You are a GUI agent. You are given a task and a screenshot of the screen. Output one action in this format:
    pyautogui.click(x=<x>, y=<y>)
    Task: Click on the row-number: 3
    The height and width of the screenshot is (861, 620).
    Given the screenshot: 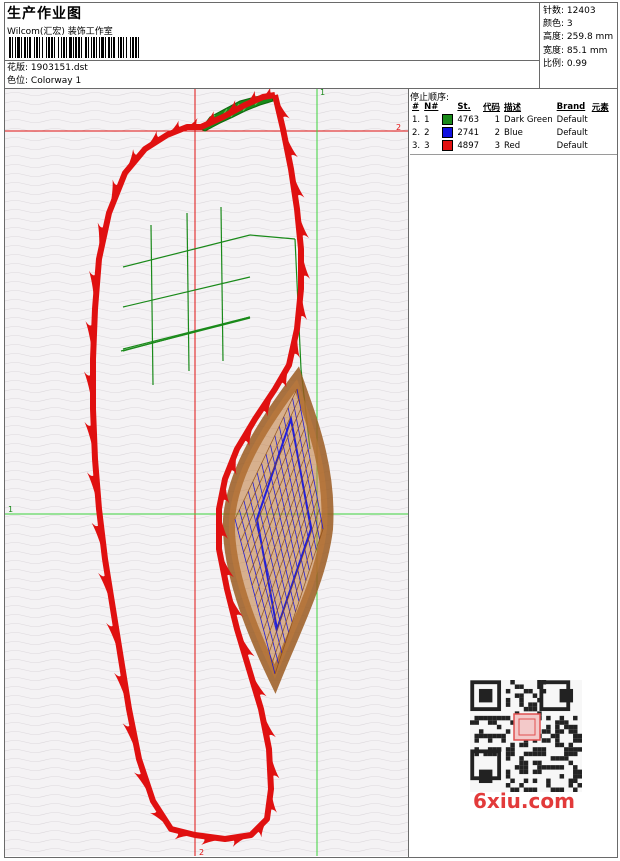 What is the action you would take?
    pyautogui.click(x=427, y=145)
    